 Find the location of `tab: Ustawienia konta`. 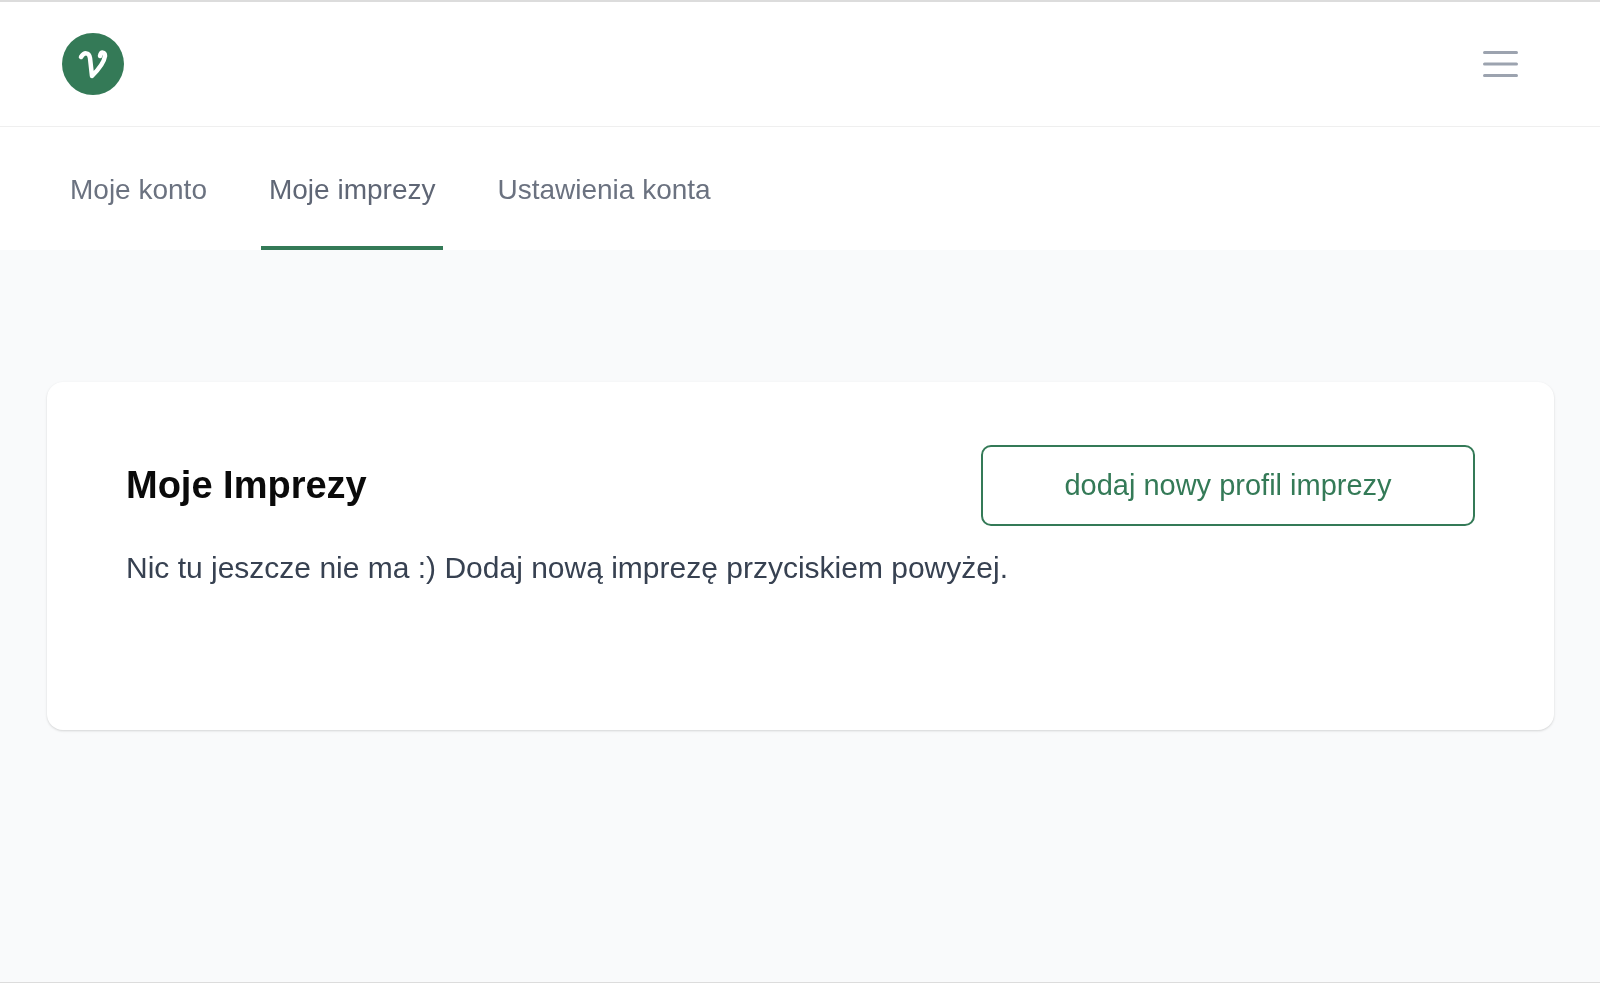

tab: Ustawienia konta is located at coordinates (604, 188).